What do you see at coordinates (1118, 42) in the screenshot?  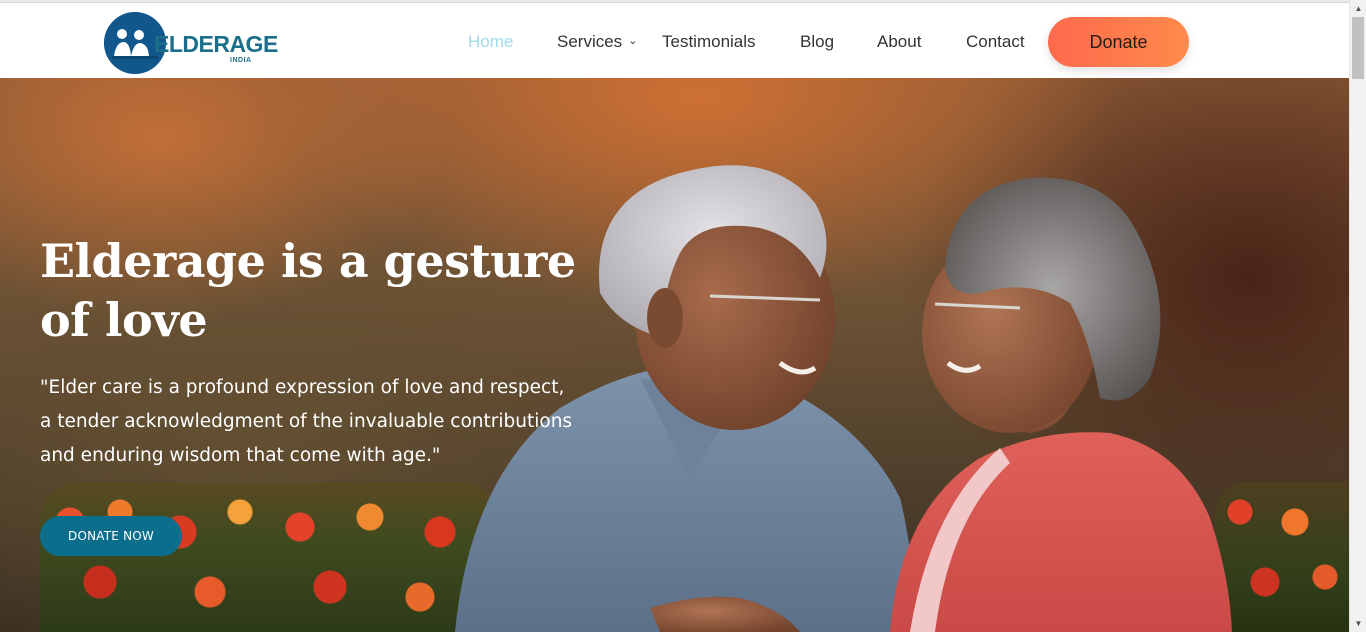 I see `donate-button: Donate` at bounding box center [1118, 42].